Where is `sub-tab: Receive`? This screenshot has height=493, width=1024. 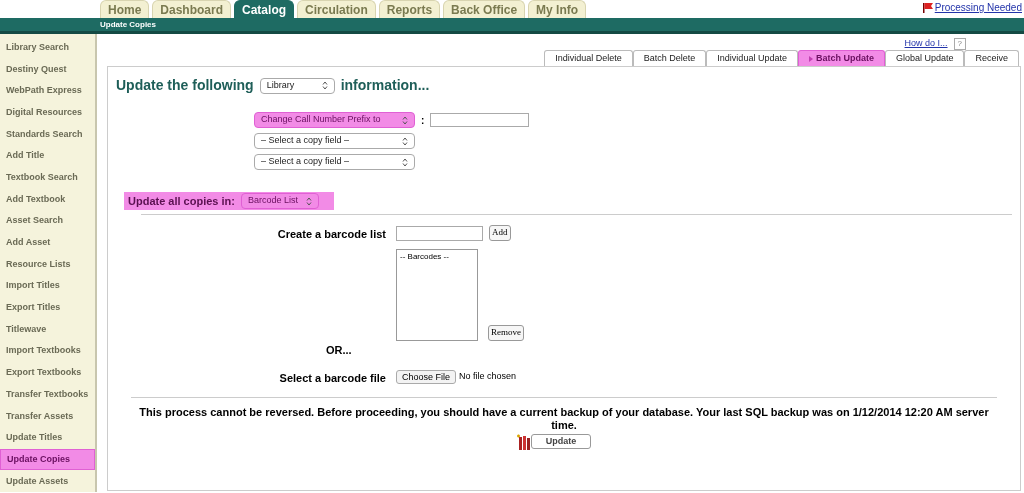 sub-tab: Receive is located at coordinates (991, 58).